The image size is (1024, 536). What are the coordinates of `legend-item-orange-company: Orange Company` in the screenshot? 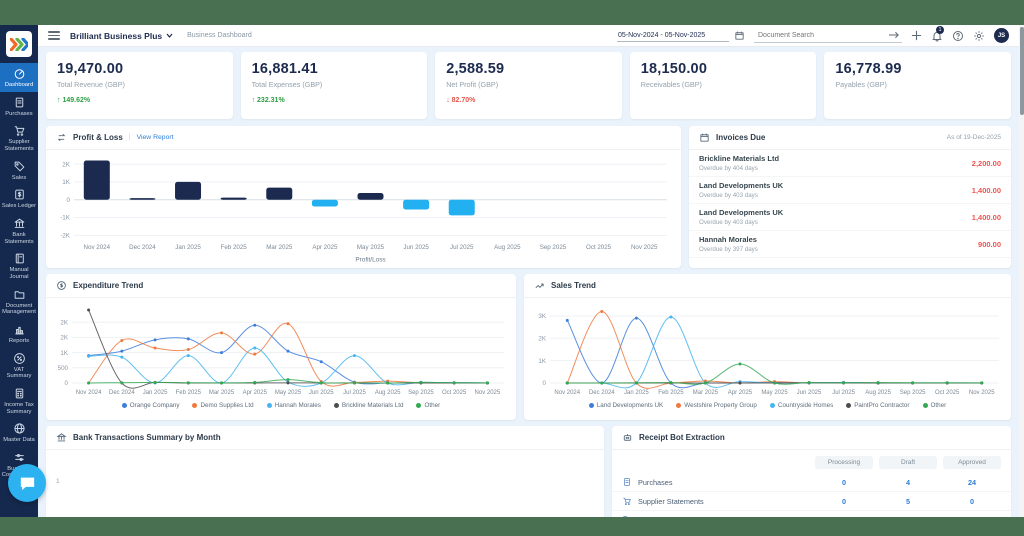 It's located at (150, 405).